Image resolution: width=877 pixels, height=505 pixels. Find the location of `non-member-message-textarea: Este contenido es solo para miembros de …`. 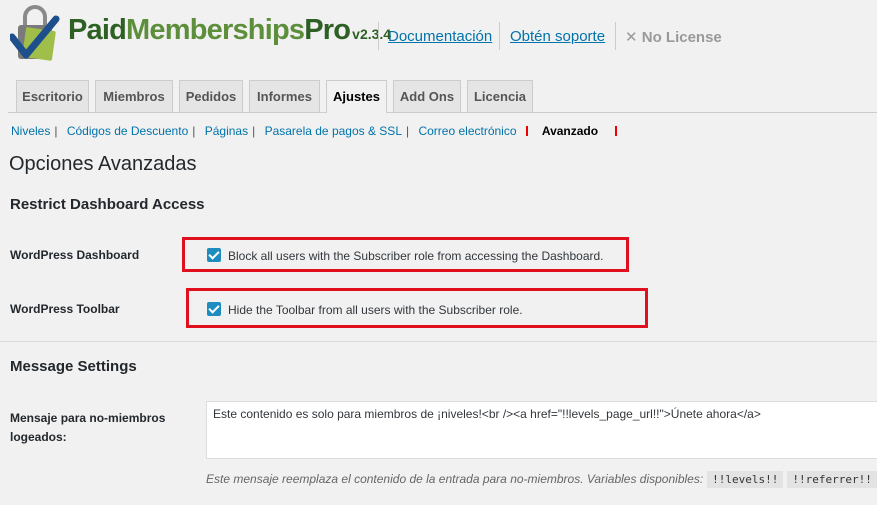

non-member-message-textarea: Este contenido es solo para miembros de … is located at coordinates (541, 430).